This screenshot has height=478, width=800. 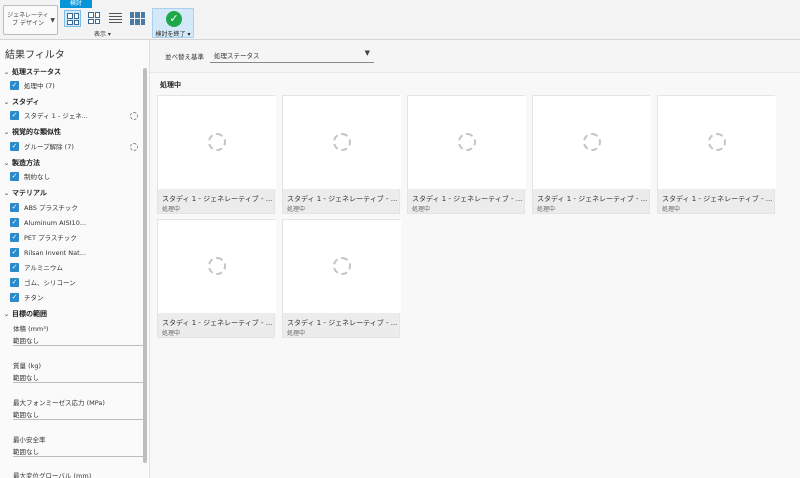 What do you see at coordinates (30, 177) in the screenshot?
I see `filter-item-unrestricted: ✓ 制約なし` at bounding box center [30, 177].